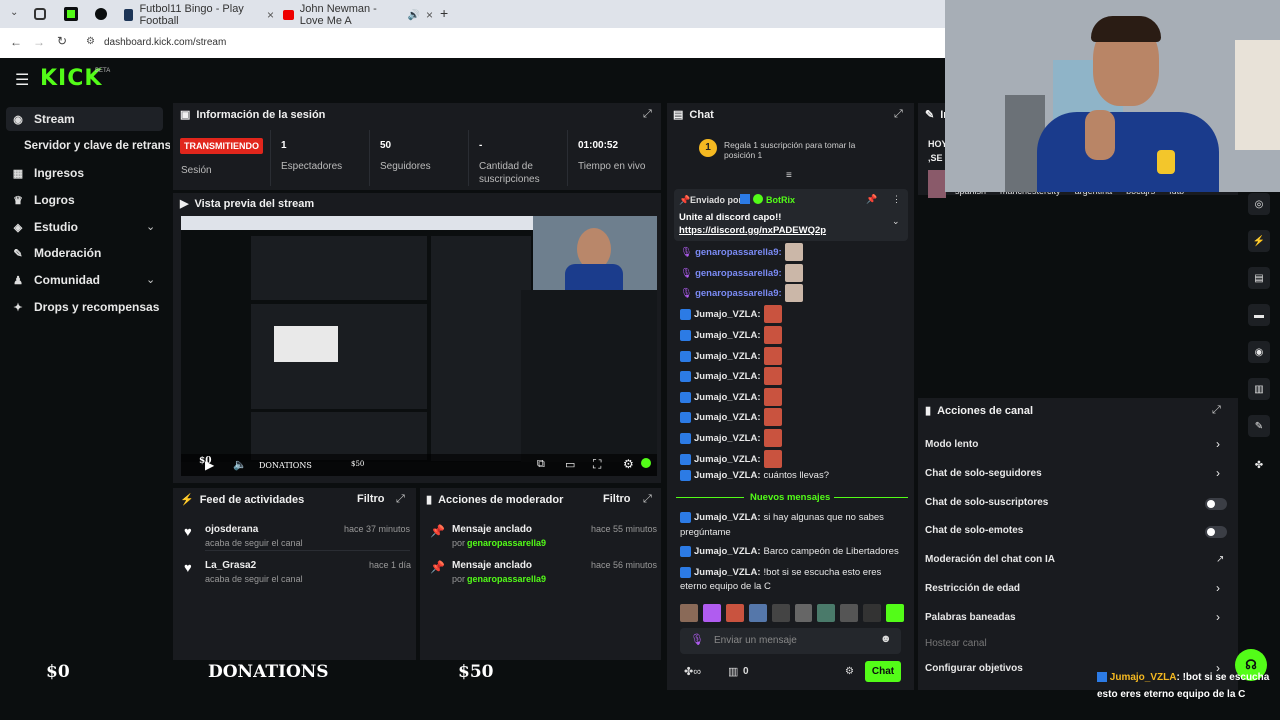 This screenshot has width=1280, height=720. I want to click on unpin-icon: 📌, so click(871, 199).